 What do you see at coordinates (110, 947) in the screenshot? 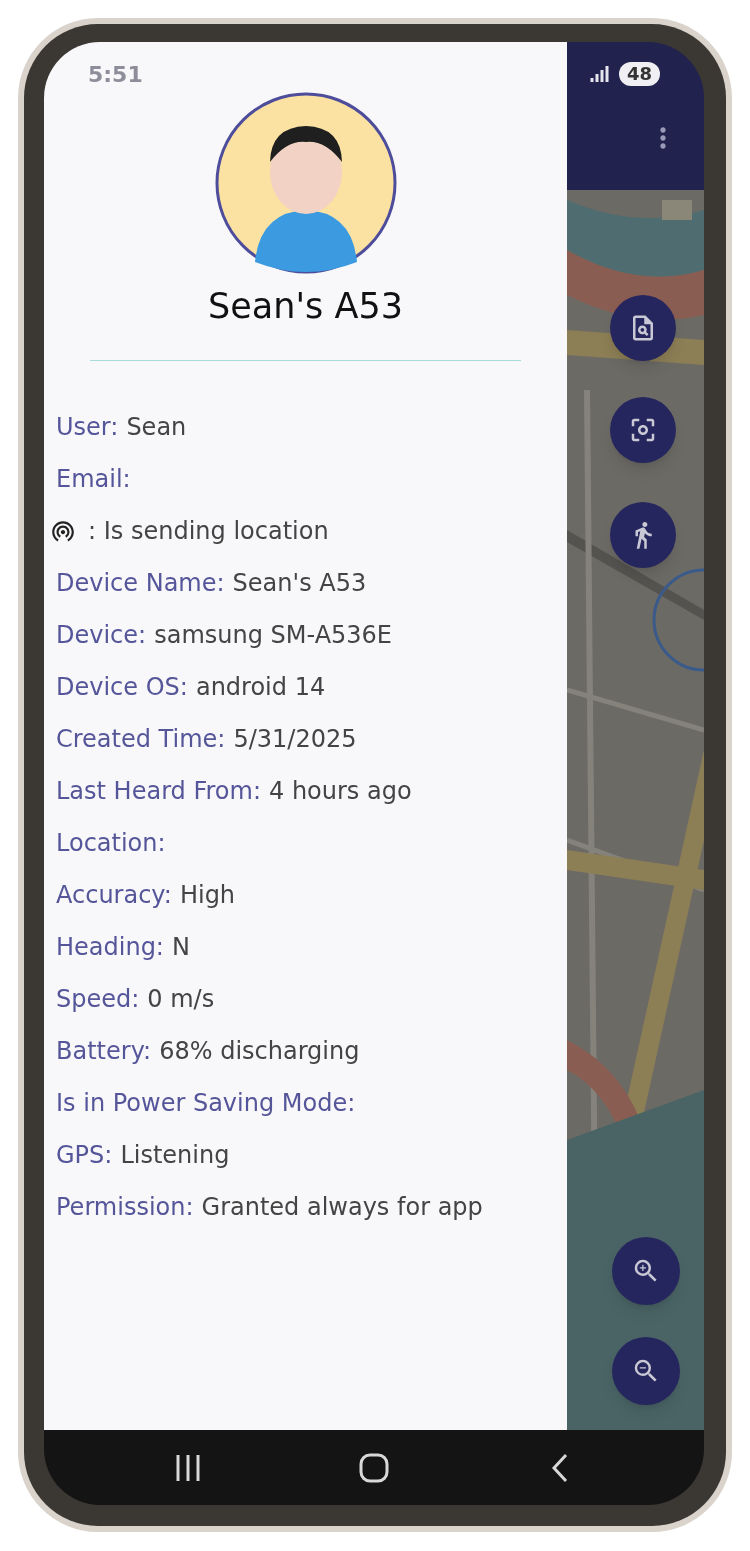
I see `field-label: Heading:` at bounding box center [110, 947].